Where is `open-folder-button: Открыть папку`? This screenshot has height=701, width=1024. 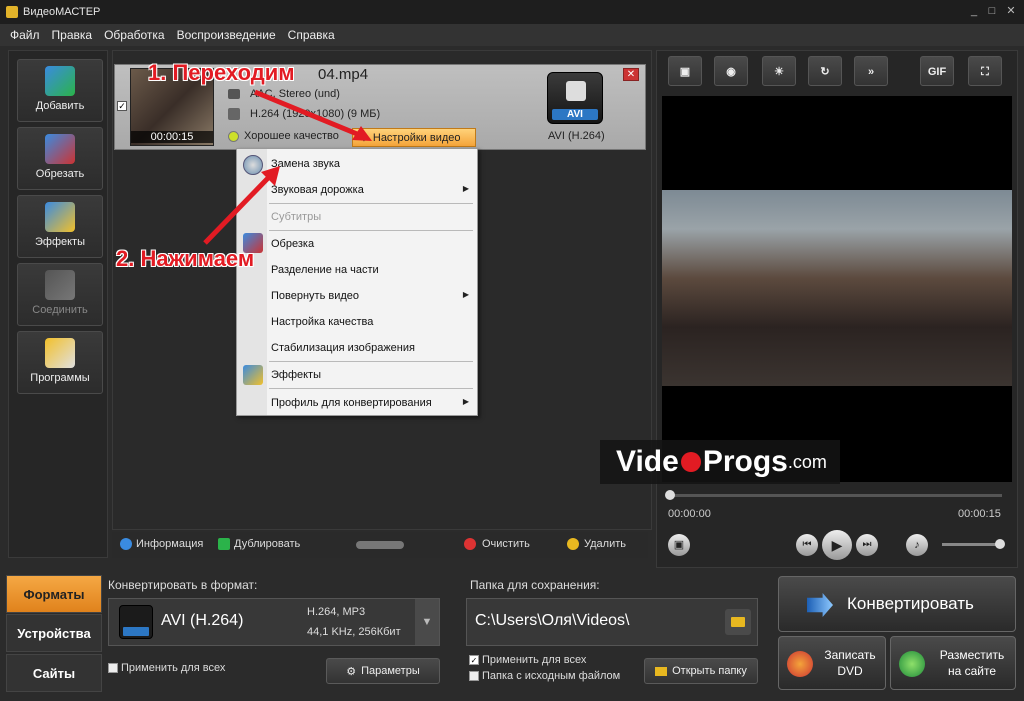
open-folder-button: Открыть папку is located at coordinates (701, 671).